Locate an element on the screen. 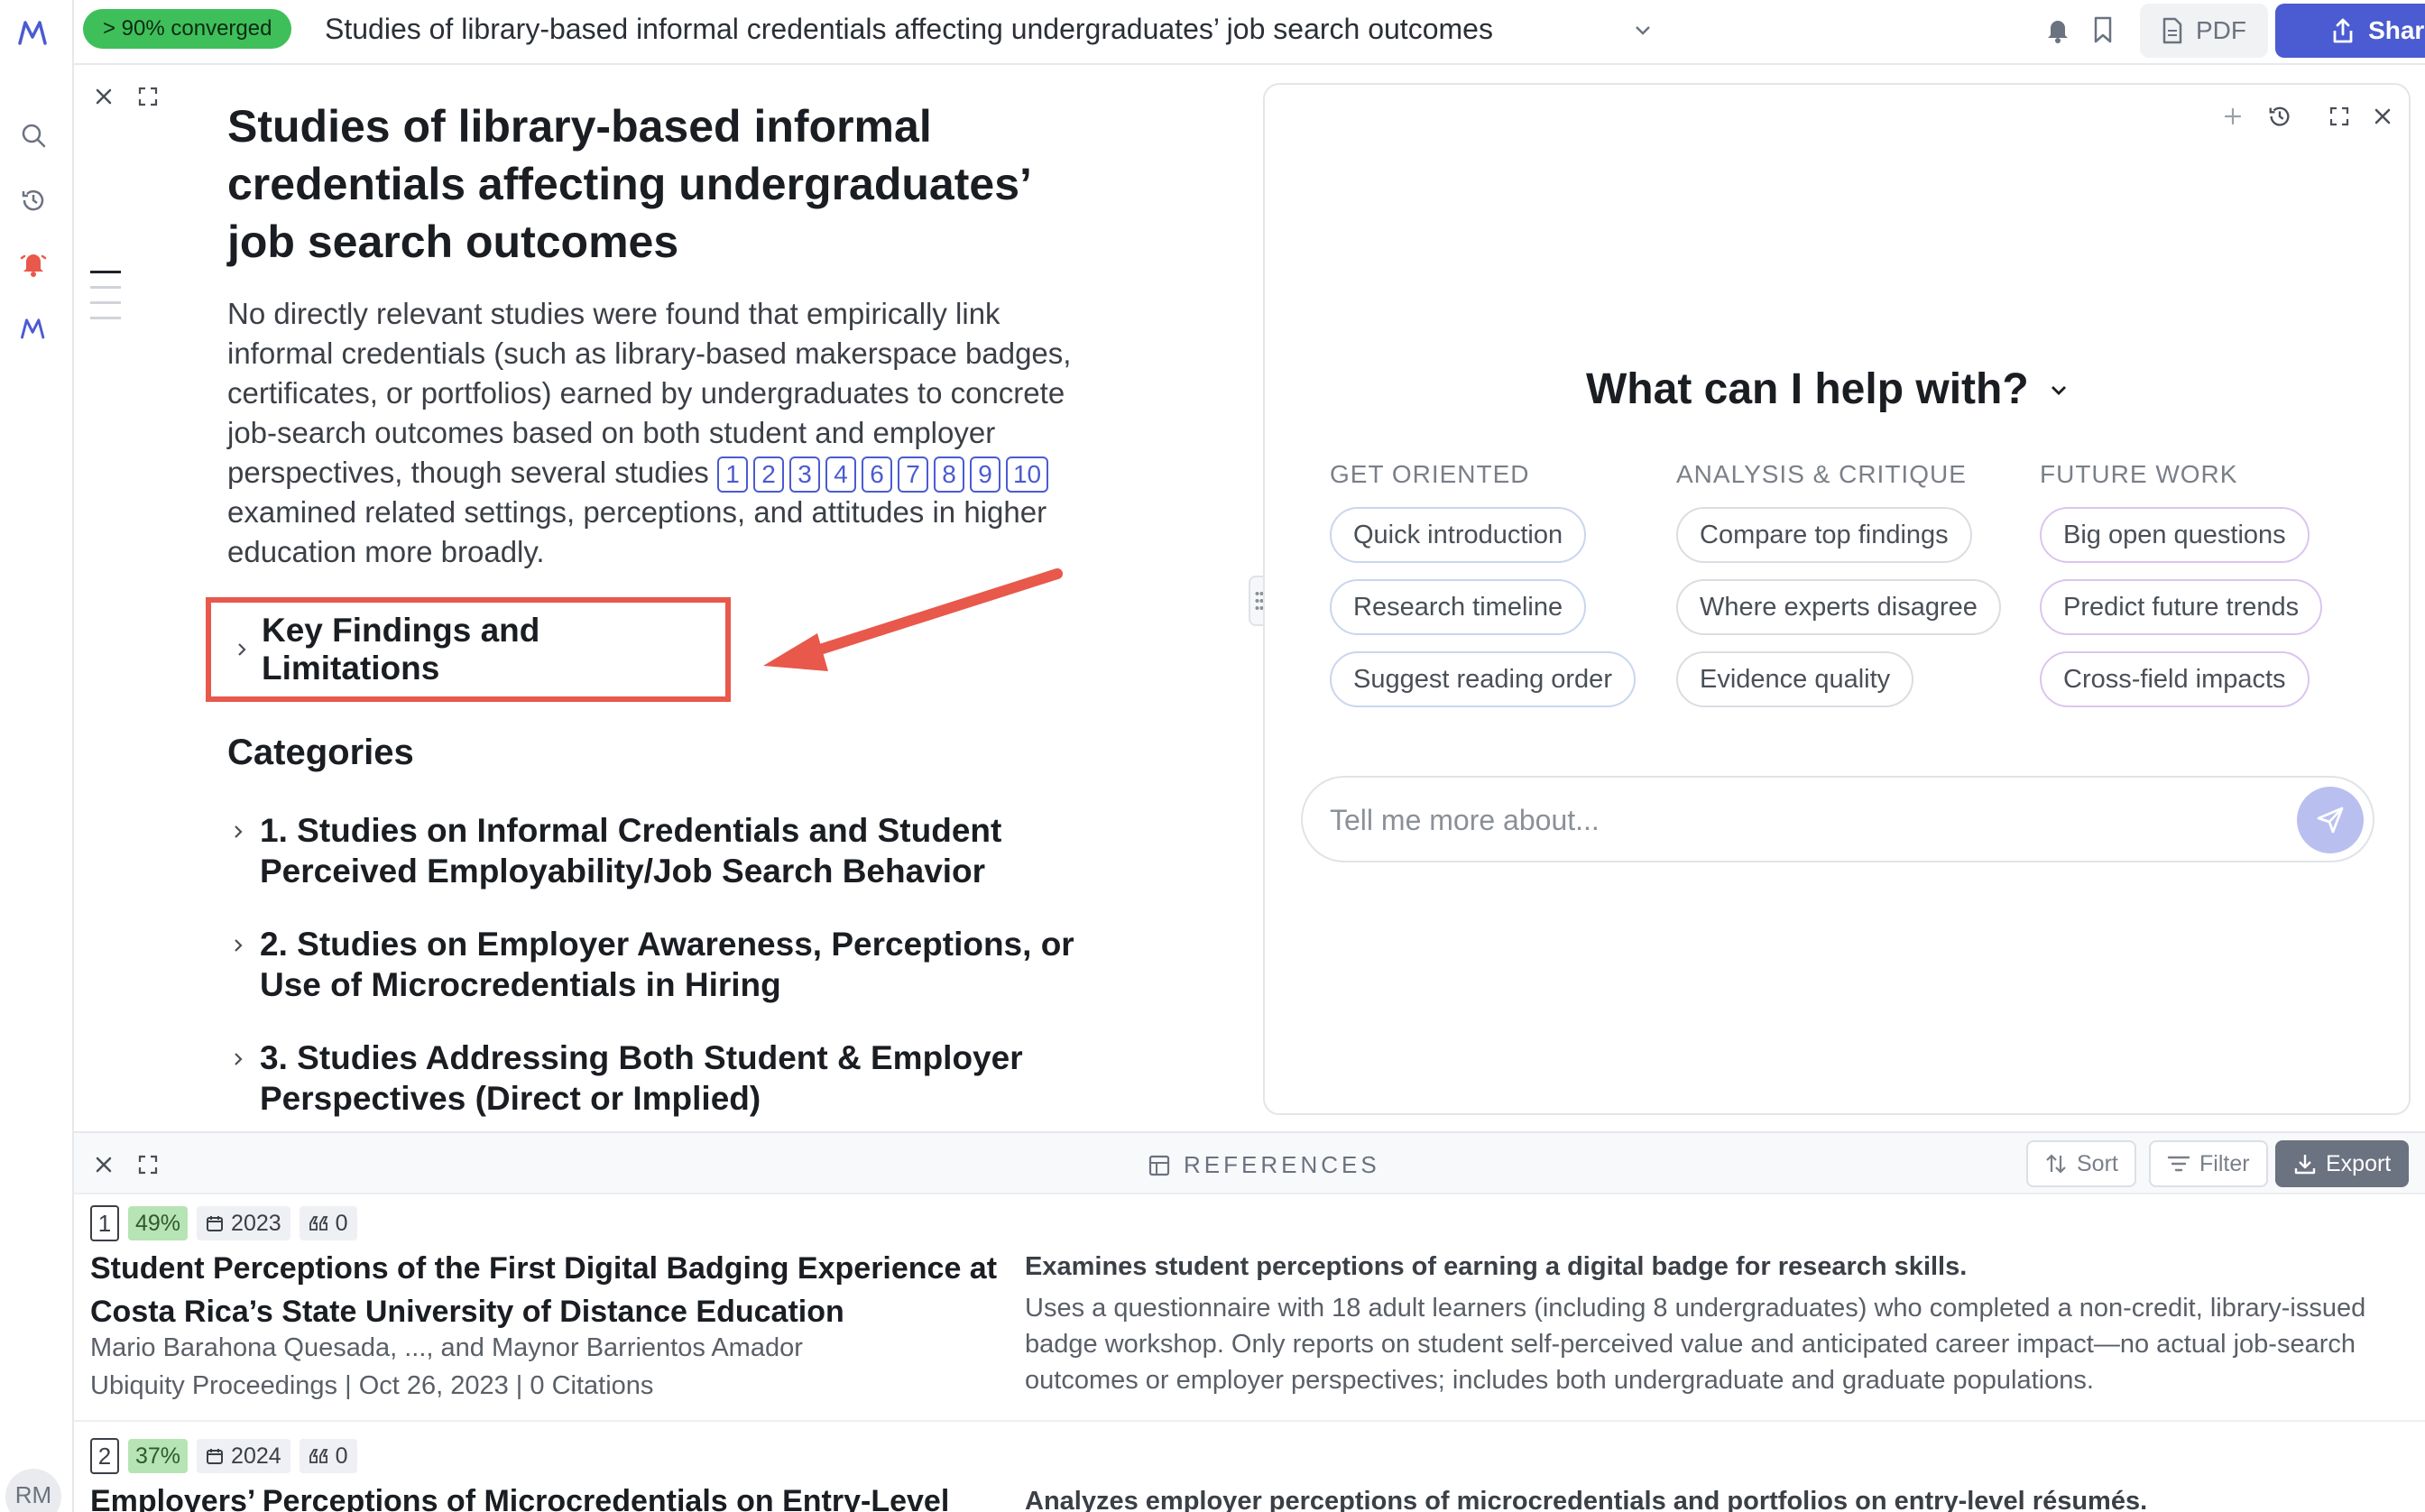 The width and height of the screenshot is (2425, 1512). citation-count-badge: 0 is located at coordinates (328, 1456).